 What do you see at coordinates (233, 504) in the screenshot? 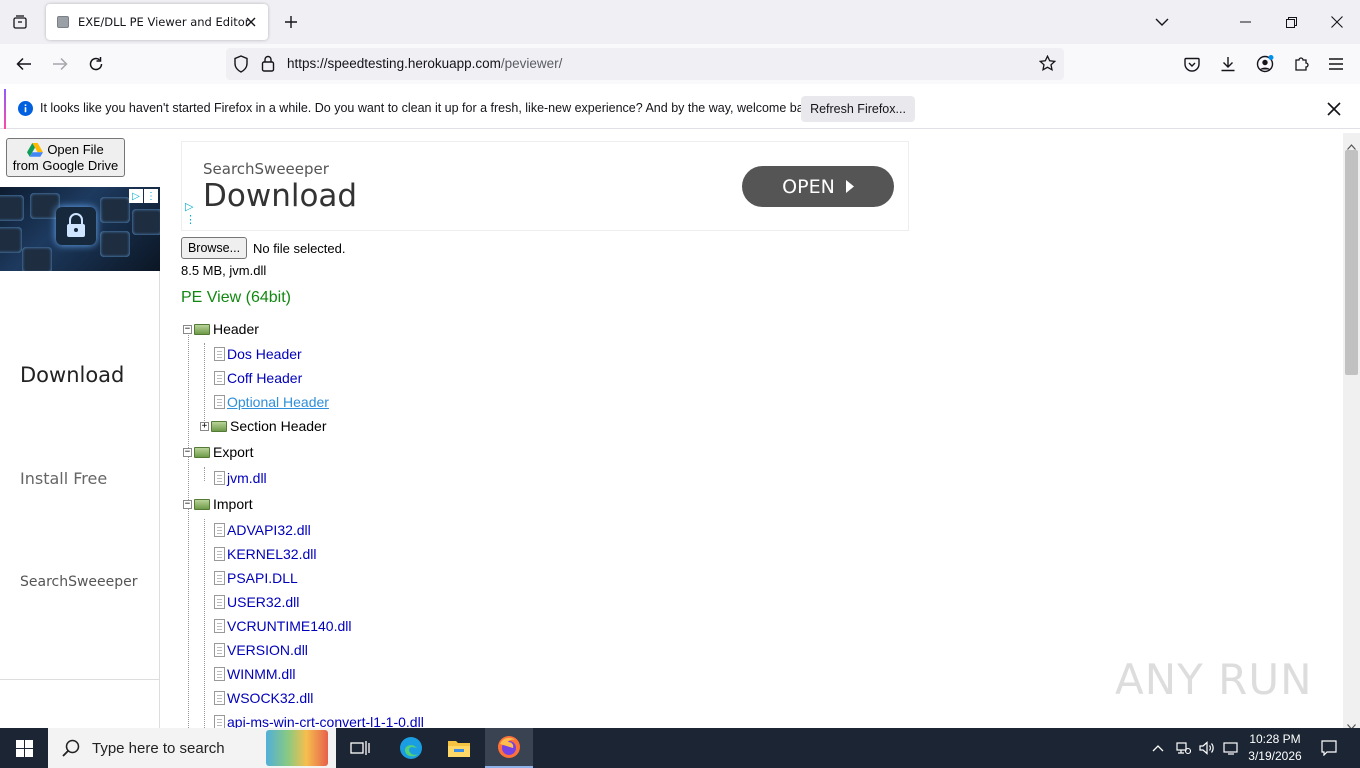
I see `tree-label-import: Import` at bounding box center [233, 504].